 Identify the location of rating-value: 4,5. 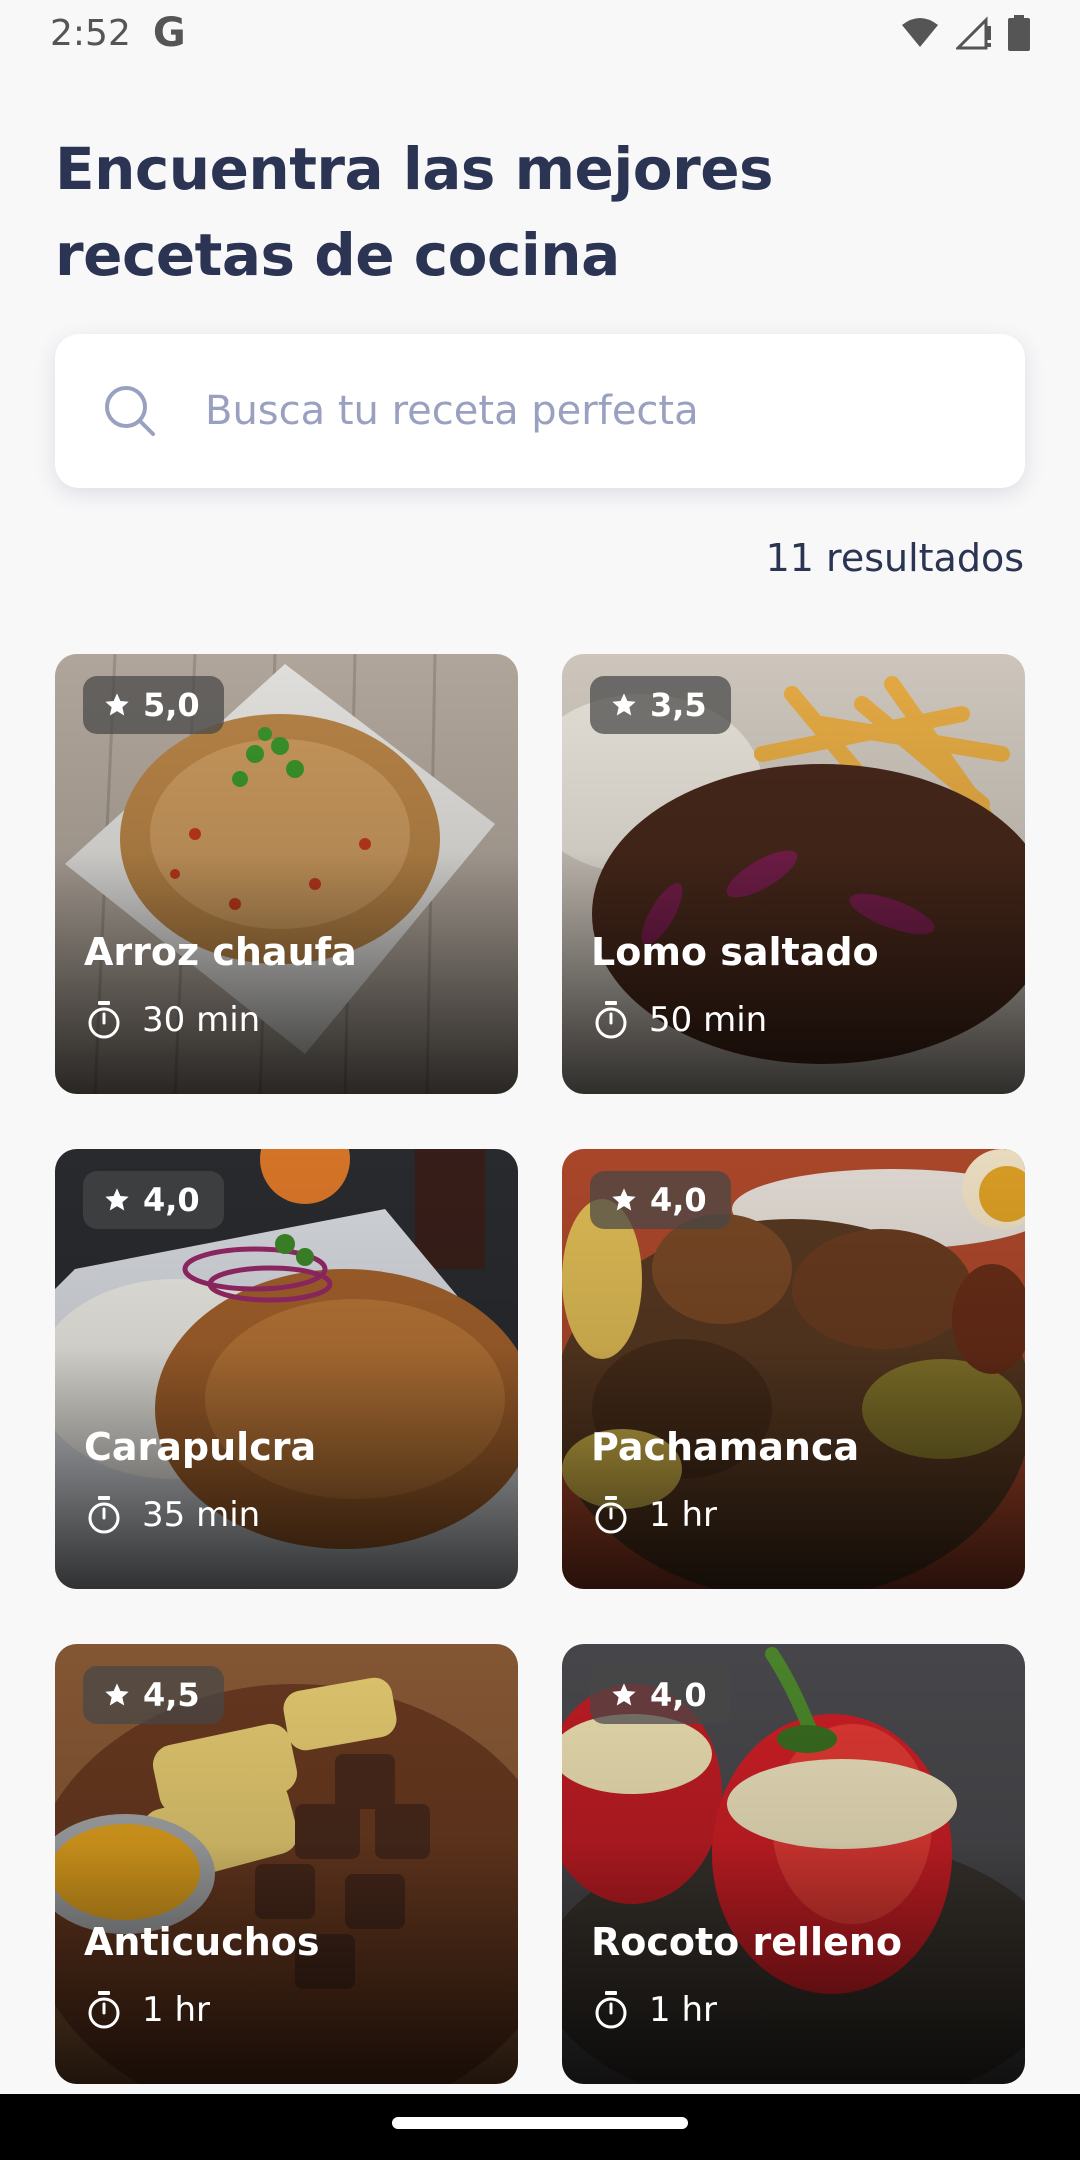
(171, 1695).